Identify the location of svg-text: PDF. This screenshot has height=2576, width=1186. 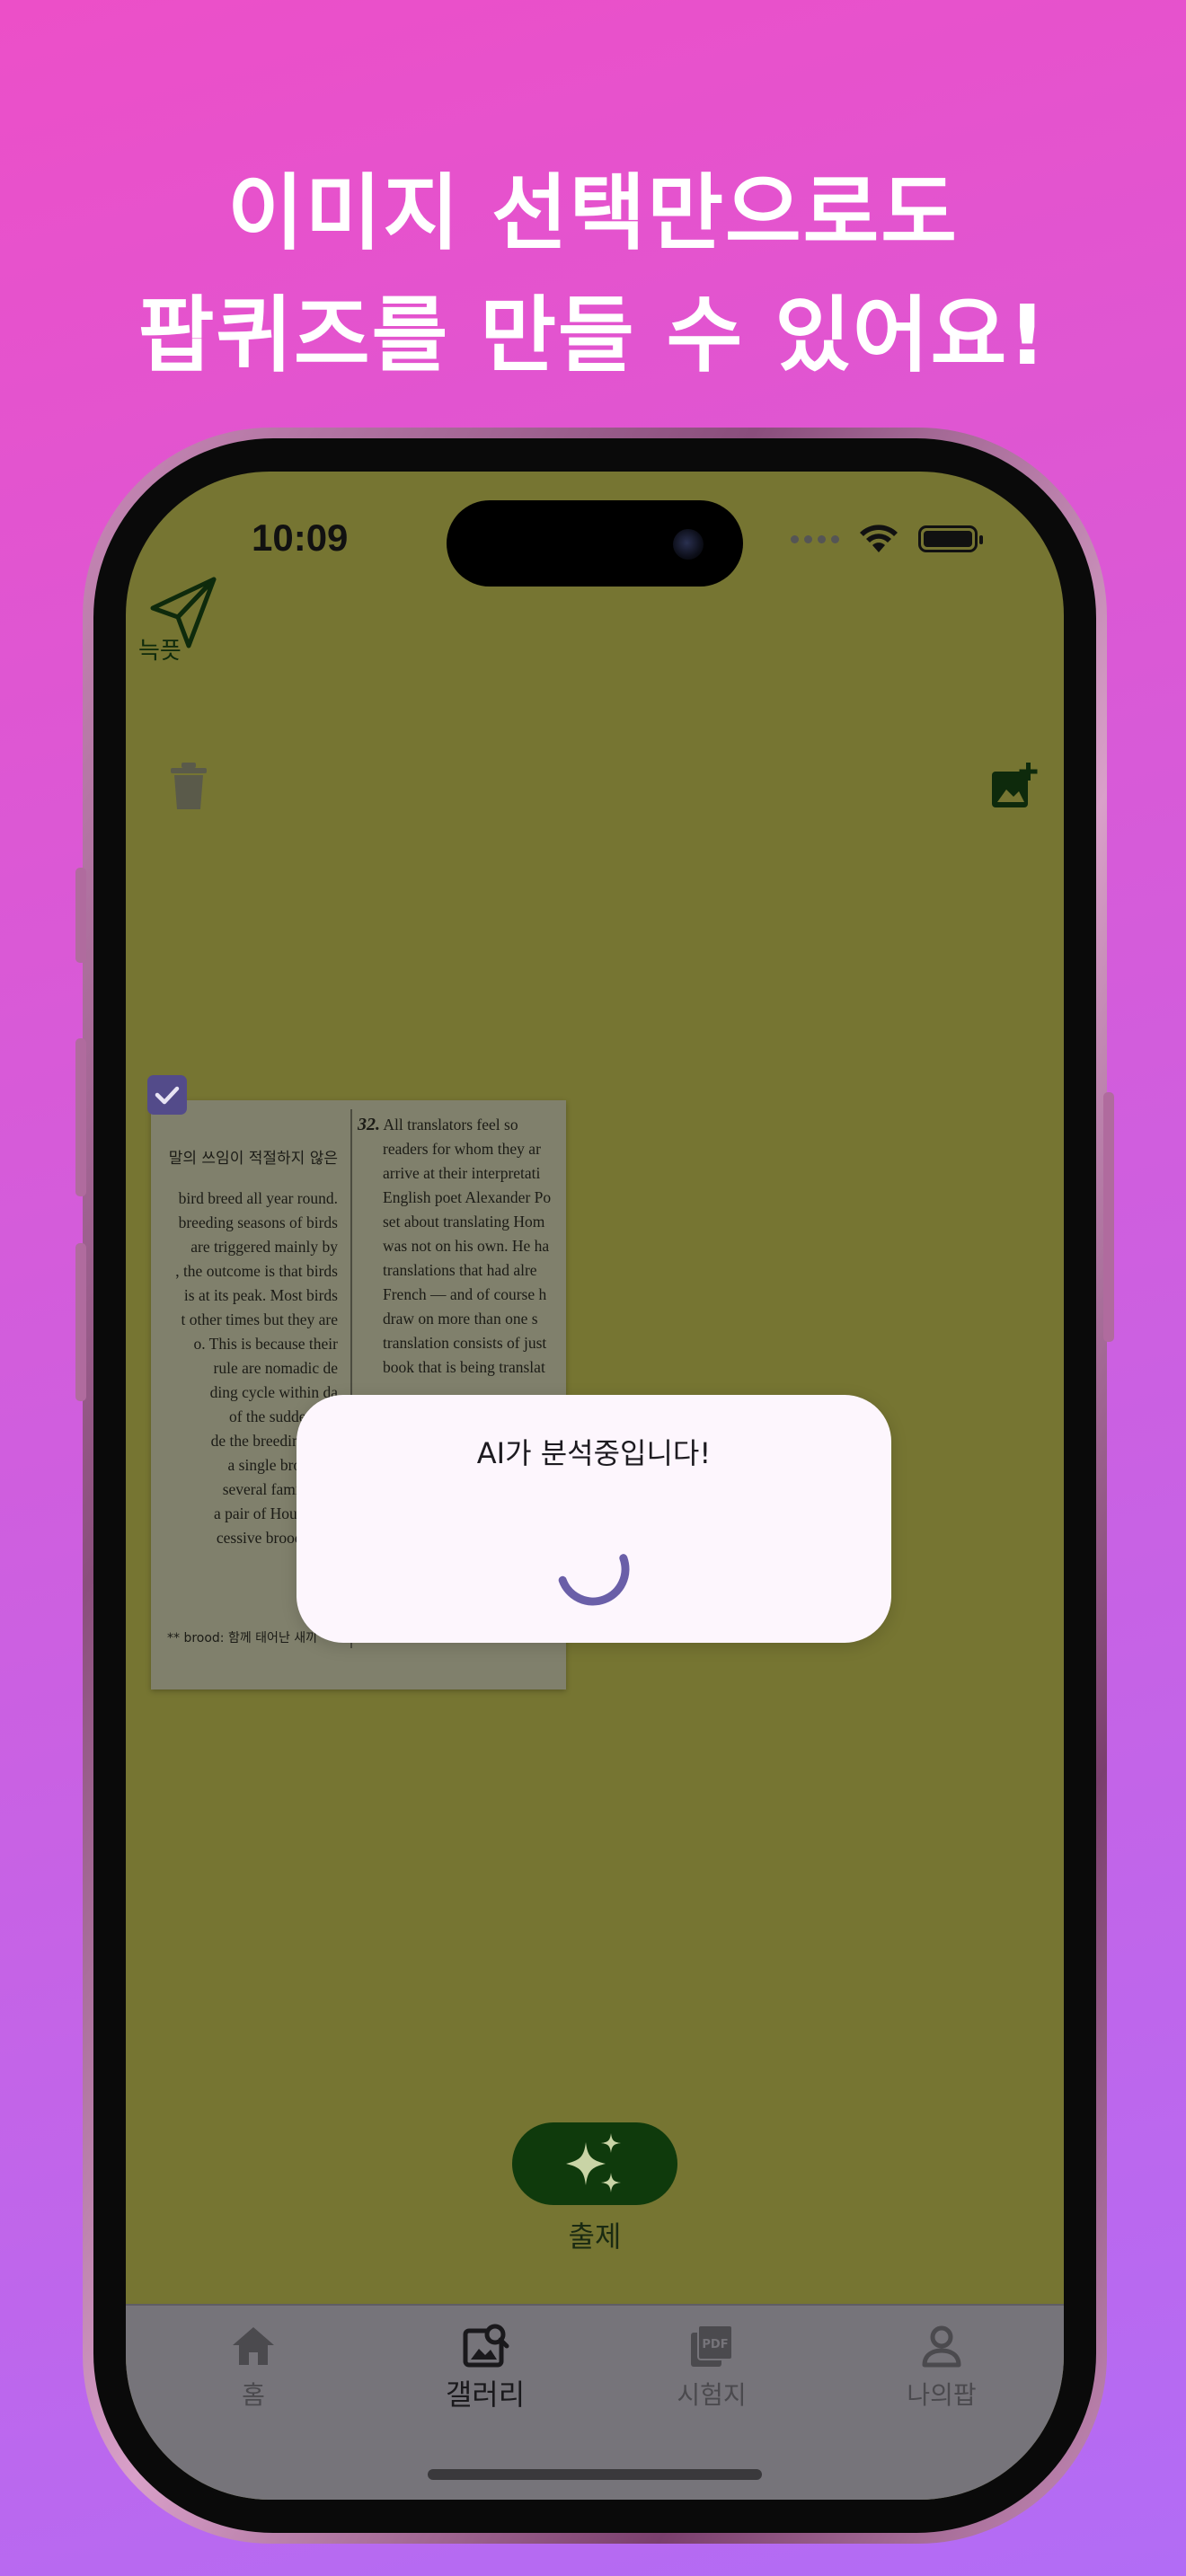
(715, 2344).